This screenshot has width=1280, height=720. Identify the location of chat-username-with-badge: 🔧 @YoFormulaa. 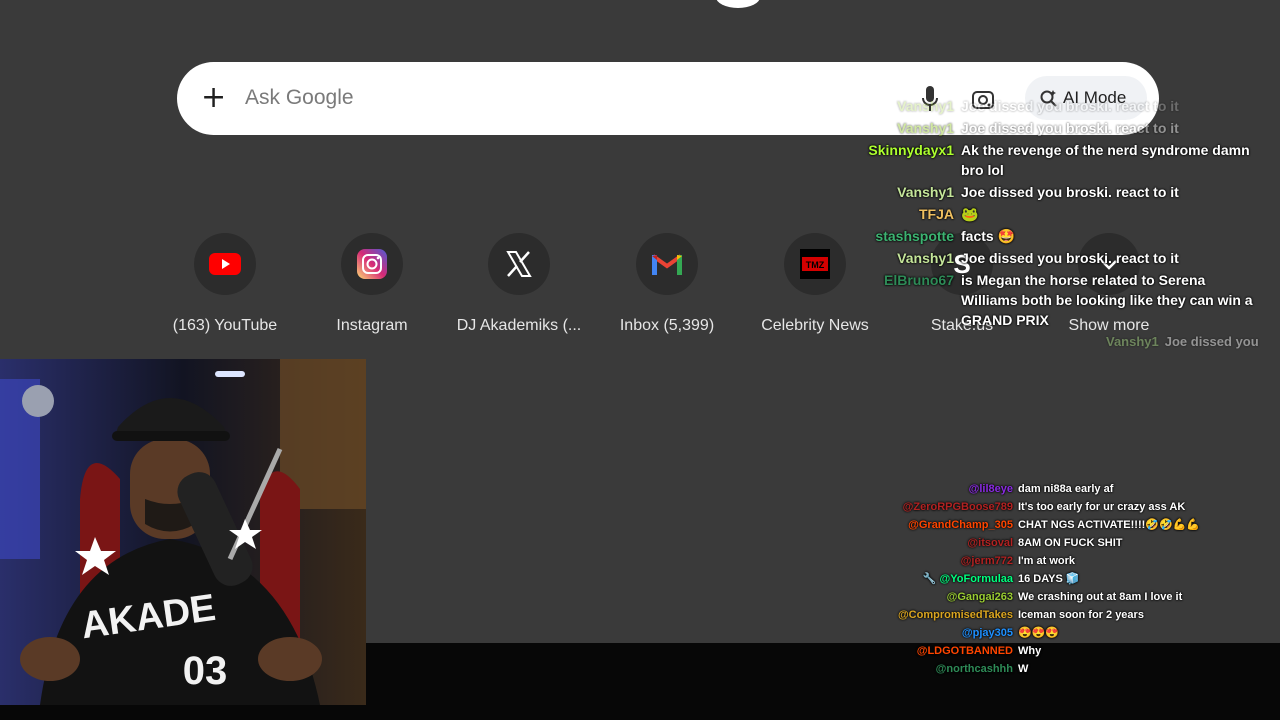
(946, 579).